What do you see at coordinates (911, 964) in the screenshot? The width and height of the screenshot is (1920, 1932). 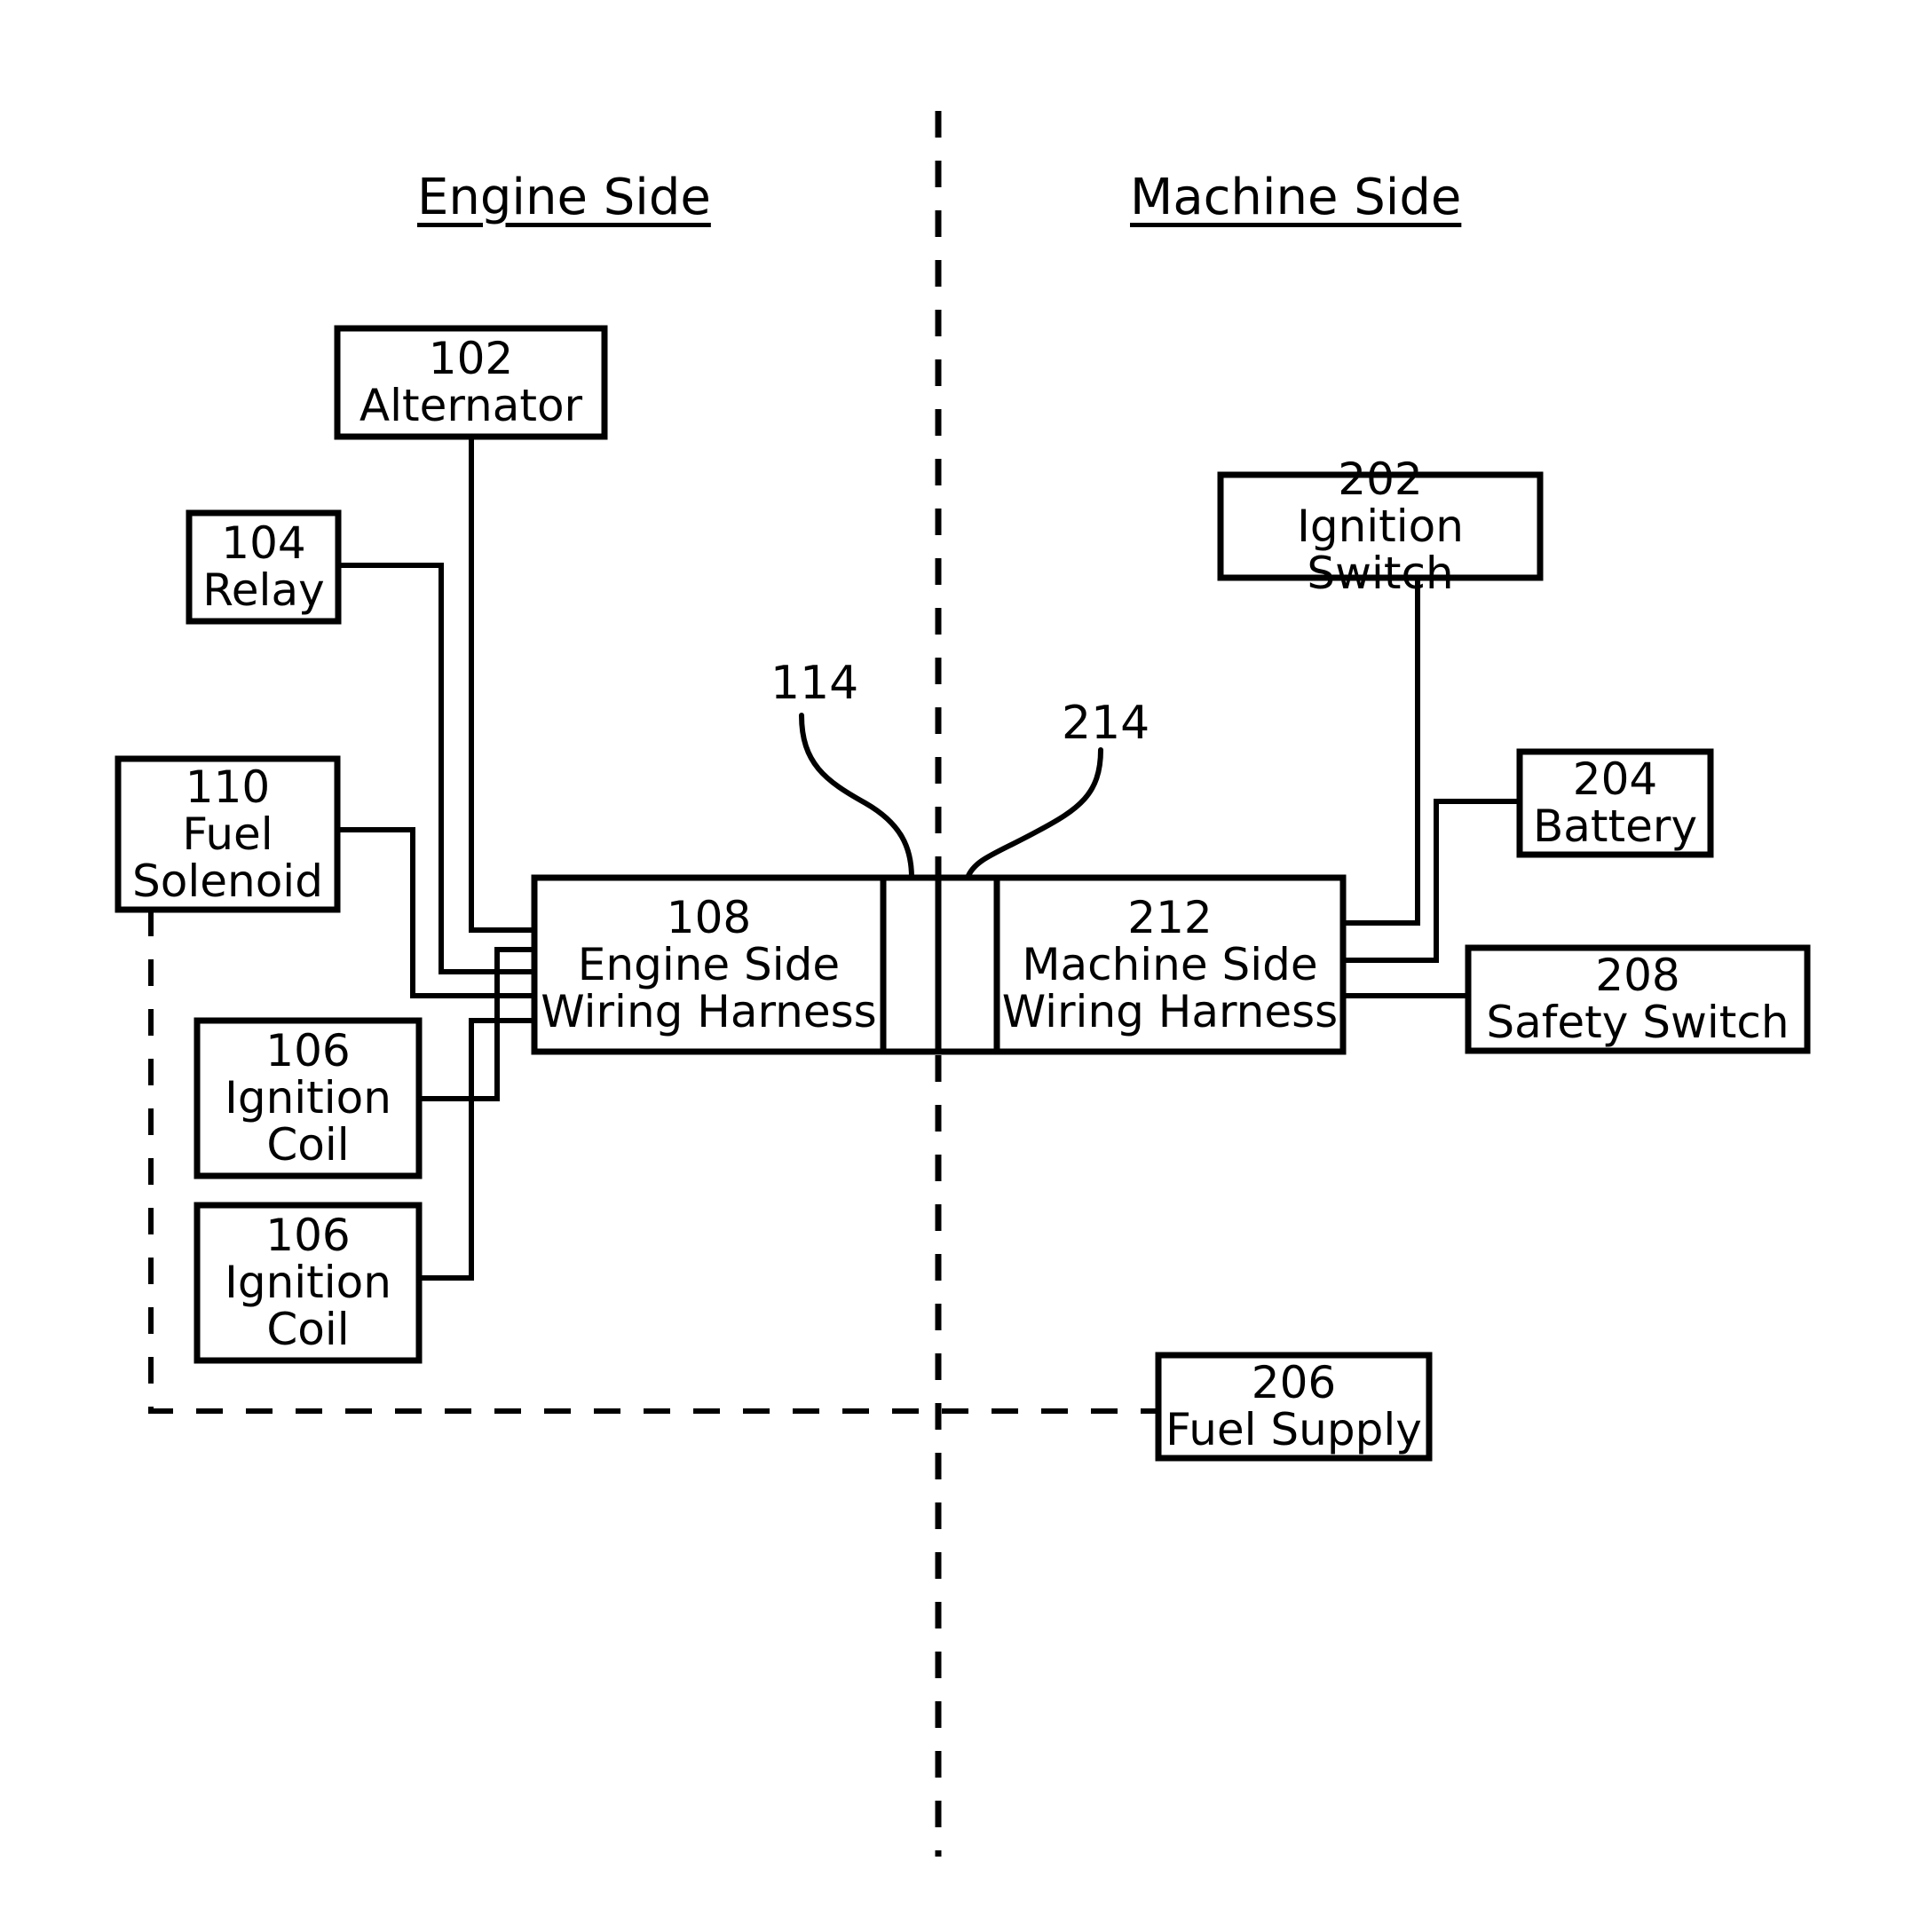 I see `connector-114-segment` at bounding box center [911, 964].